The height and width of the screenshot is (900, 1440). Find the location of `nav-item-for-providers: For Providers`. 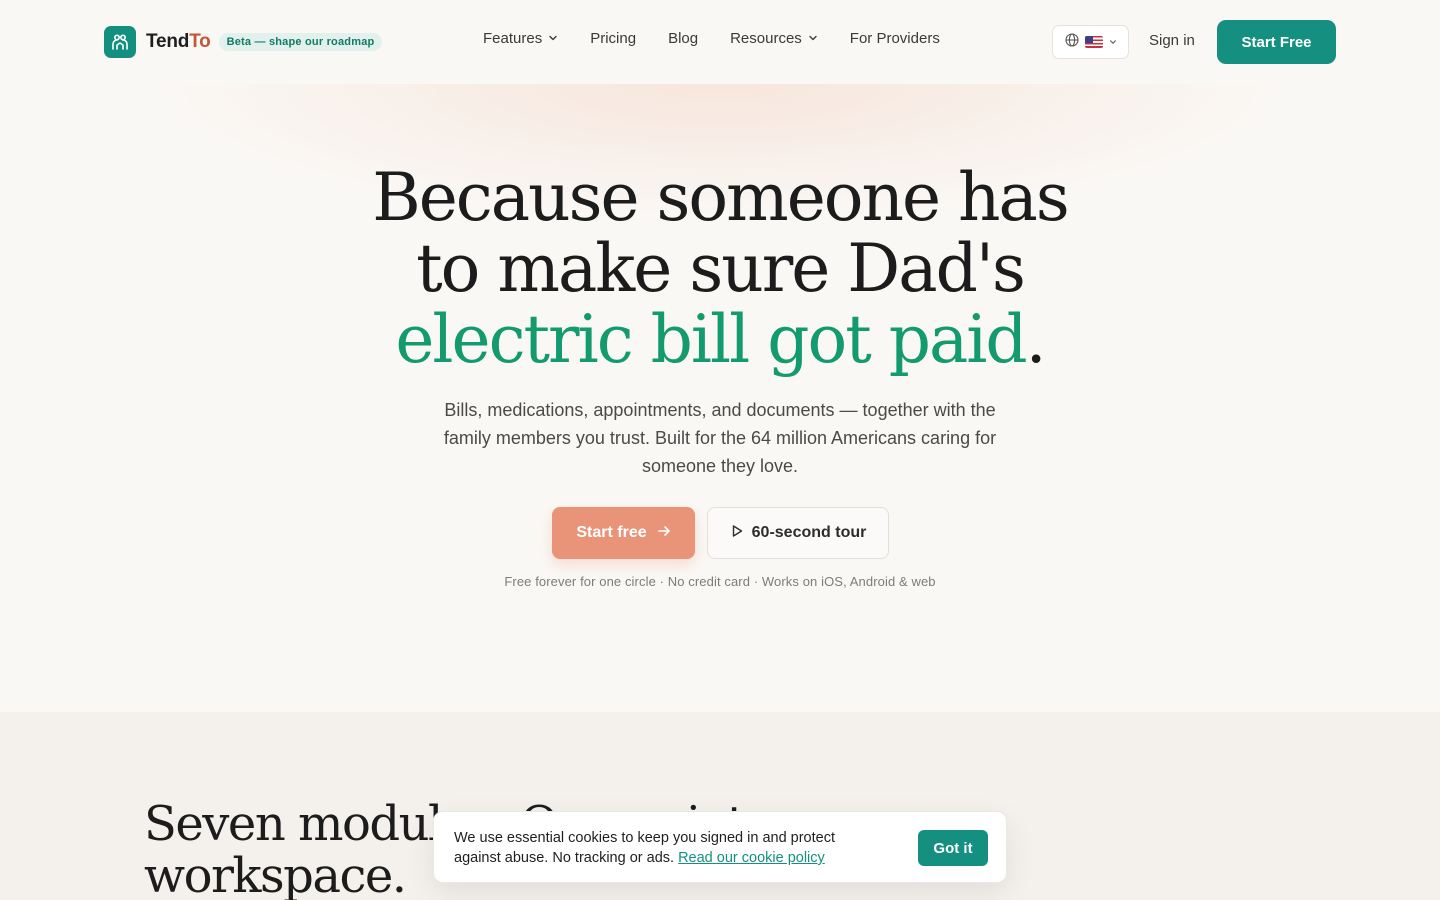

nav-item-for-providers: For Providers is located at coordinates (895, 38).